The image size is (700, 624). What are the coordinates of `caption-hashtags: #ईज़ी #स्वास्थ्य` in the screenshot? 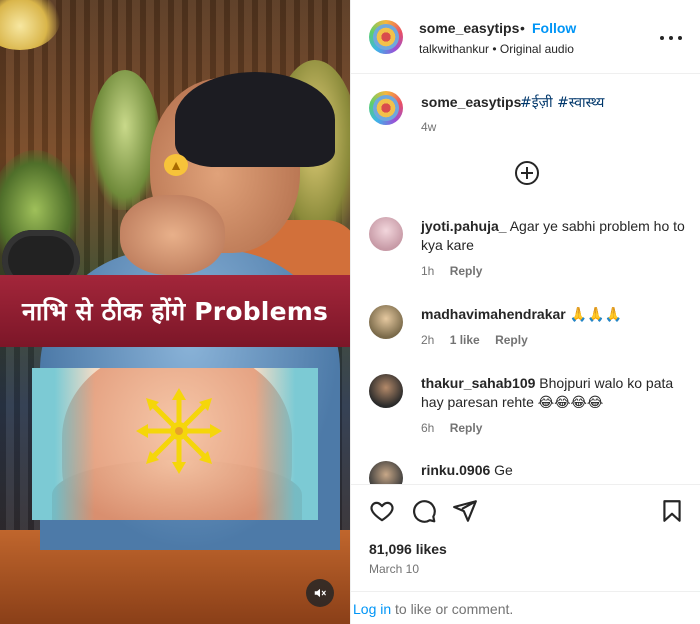 It's located at (562, 102).